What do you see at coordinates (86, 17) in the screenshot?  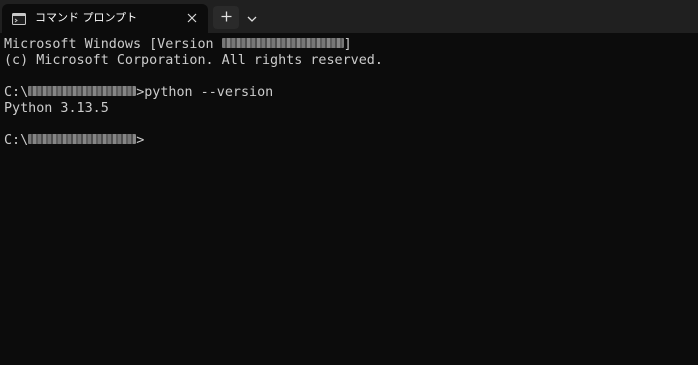 I see `tab-title: コマンド プロンプト` at bounding box center [86, 17].